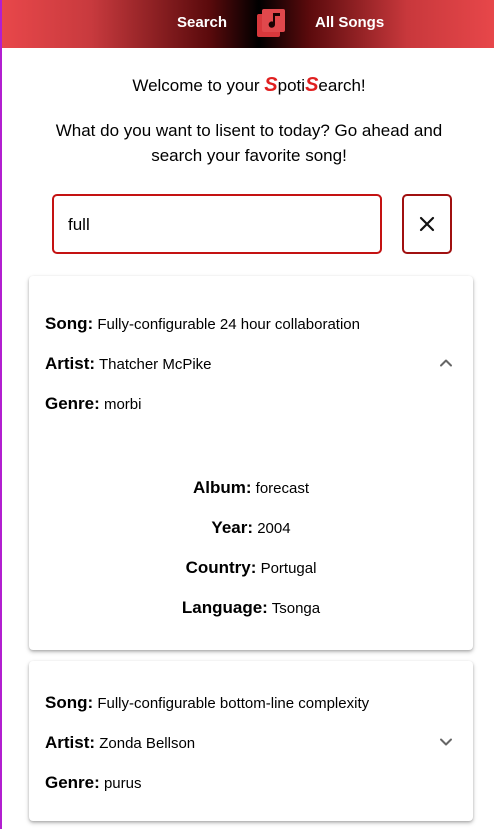 This screenshot has height=829, width=494. What do you see at coordinates (147, 743) in the screenshot?
I see `artist-name: Zonda Bellson` at bounding box center [147, 743].